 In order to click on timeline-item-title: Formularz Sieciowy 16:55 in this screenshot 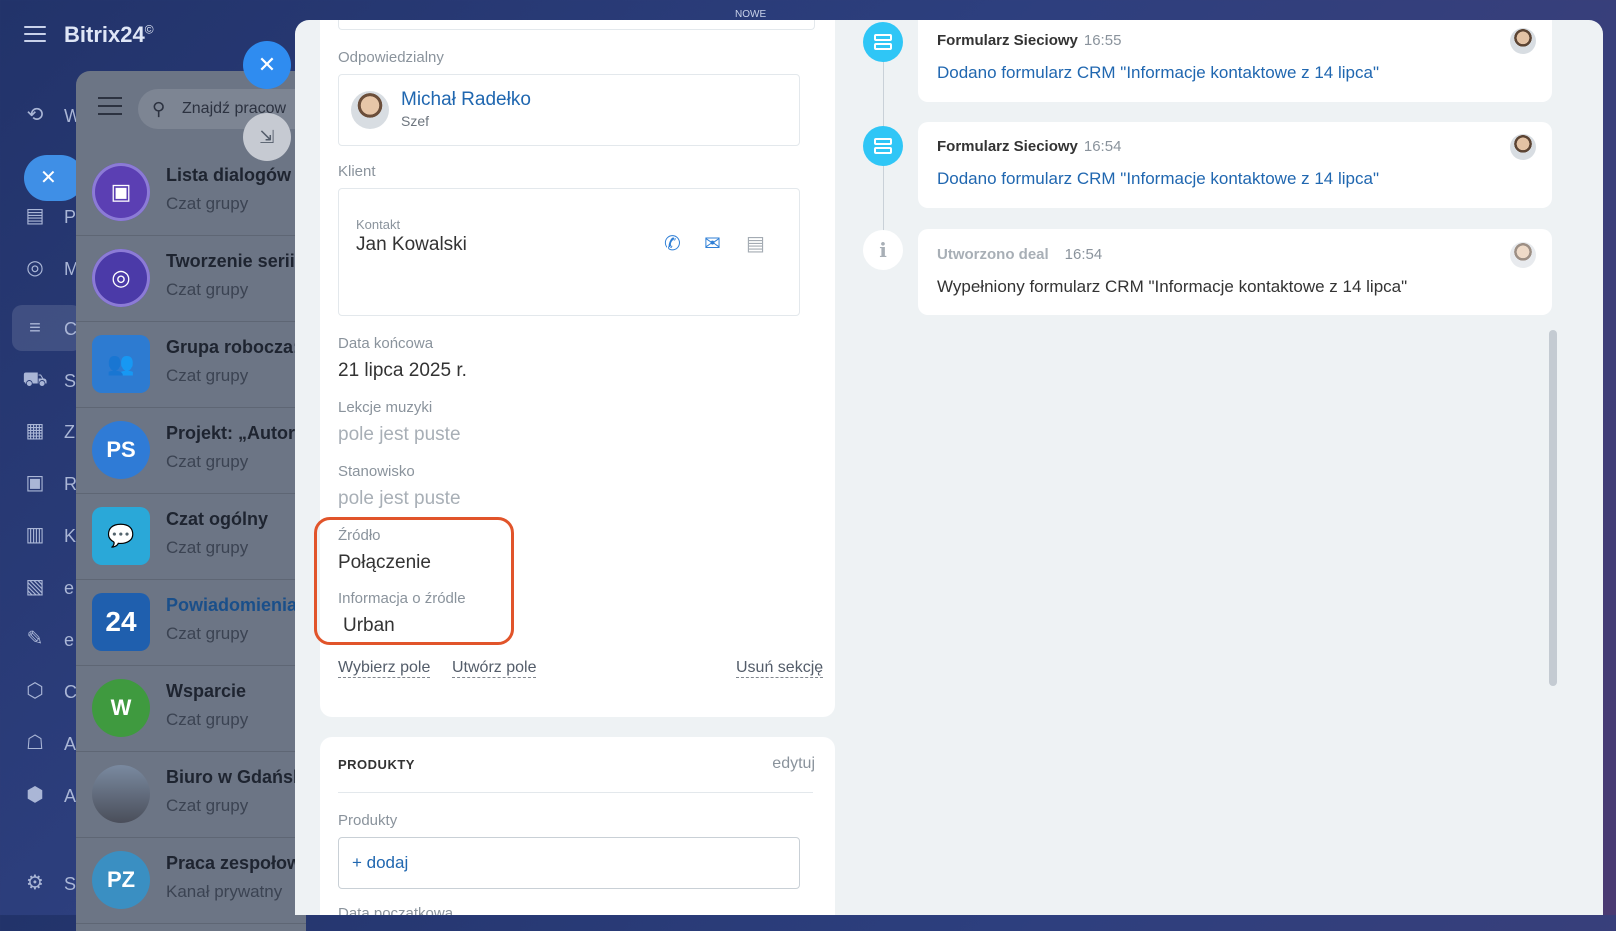, I will do `click(1029, 40)`.